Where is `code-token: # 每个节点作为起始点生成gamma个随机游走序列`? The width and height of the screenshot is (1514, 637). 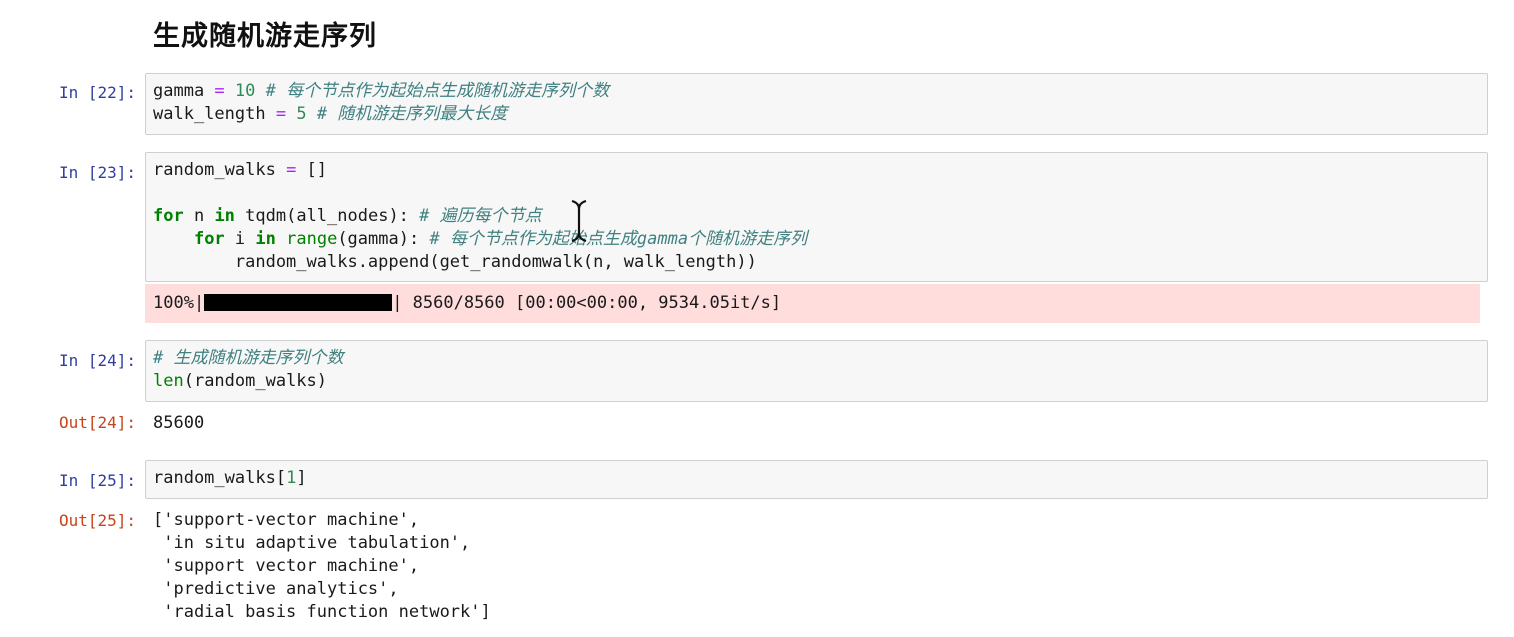 code-token: # 每个节点作为起始点生成gamma个随机游走序列 is located at coordinates (618, 239).